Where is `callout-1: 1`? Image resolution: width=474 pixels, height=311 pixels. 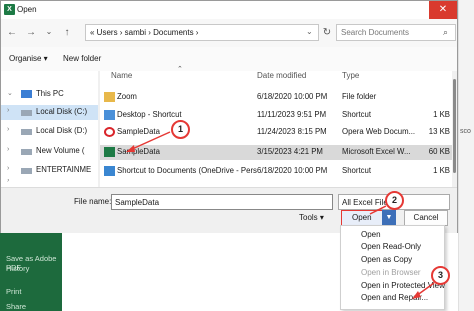 callout-1: 1 is located at coordinates (180, 129).